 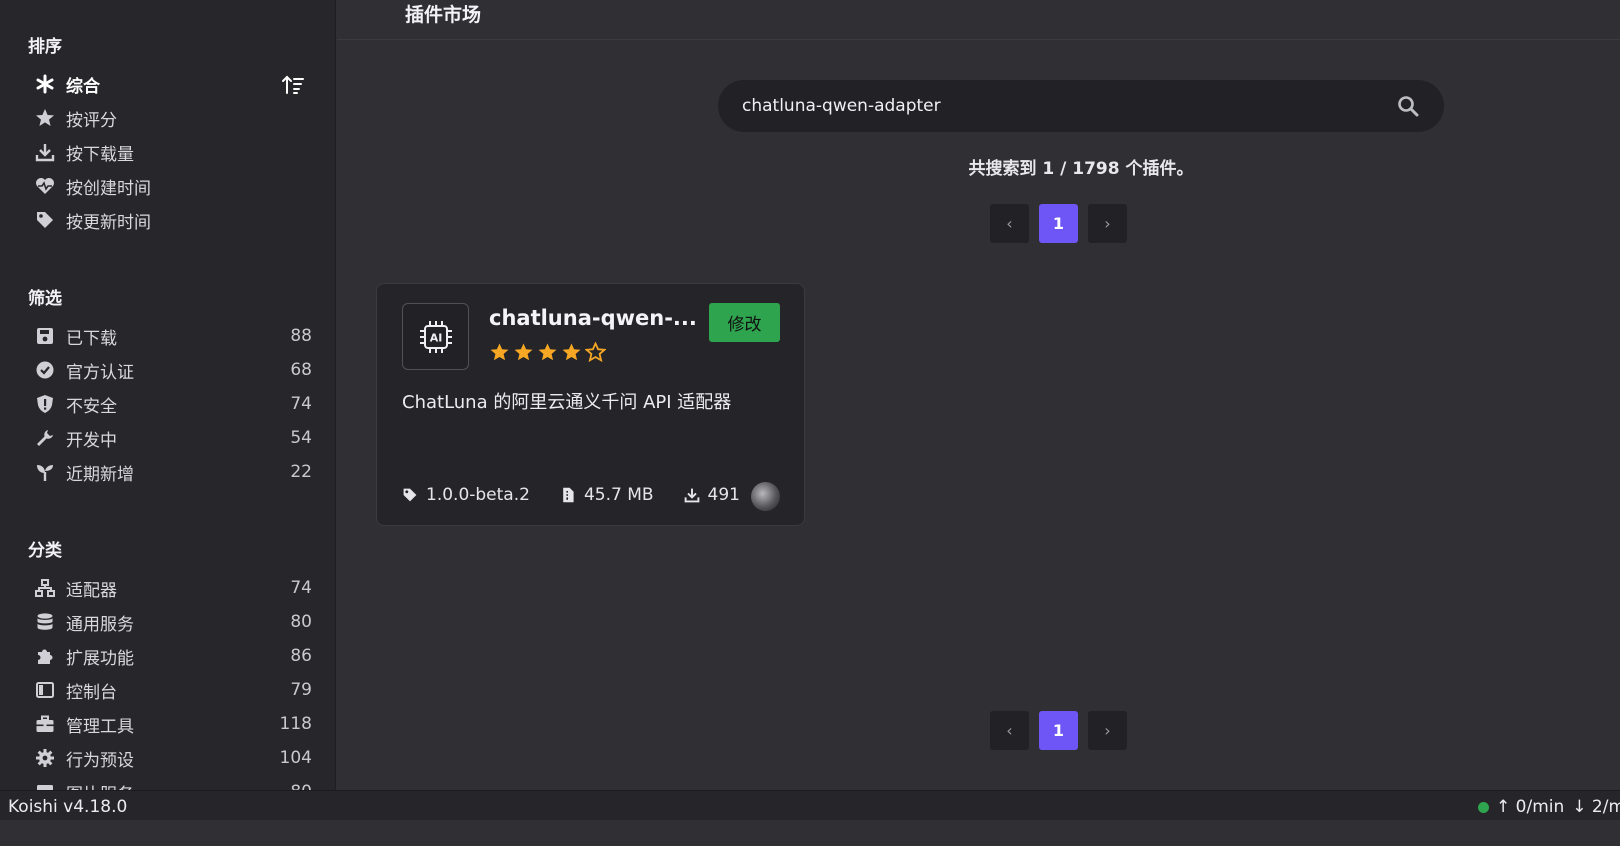 I want to click on plugin-meta: 1.0.0-beta.2 45.7 MB 491, so click(x=586, y=495).